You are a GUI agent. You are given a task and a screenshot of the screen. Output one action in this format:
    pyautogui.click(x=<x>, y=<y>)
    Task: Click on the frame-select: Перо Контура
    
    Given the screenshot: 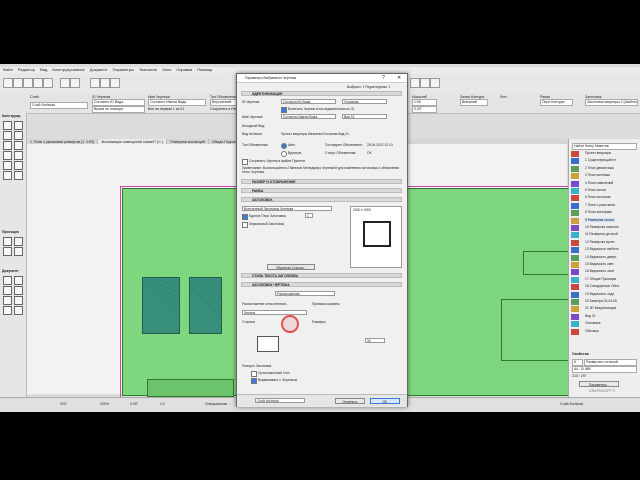 What is the action you would take?
    pyautogui.click(x=556, y=102)
    